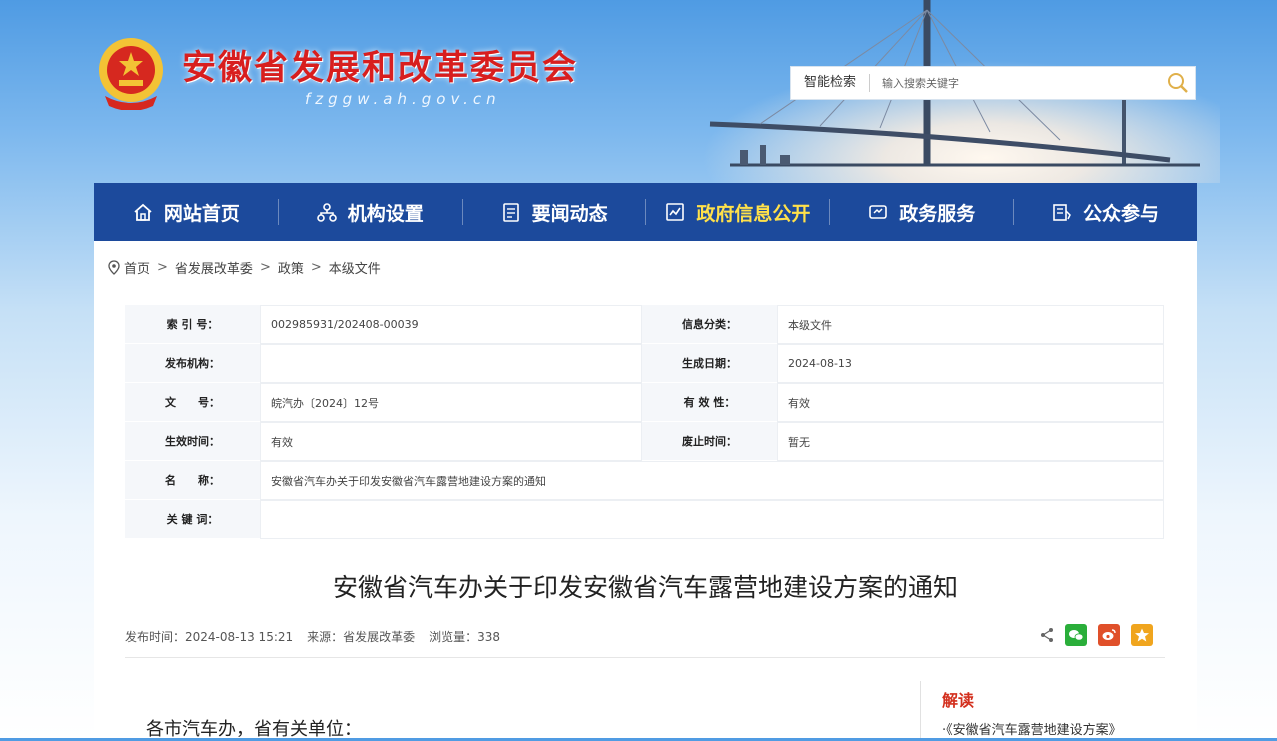 The image size is (1277, 741). I want to click on info-row: 名 称： 安徽省汽车办关于印发安徽省汽车露营地建设方案的通知, so click(644, 480).